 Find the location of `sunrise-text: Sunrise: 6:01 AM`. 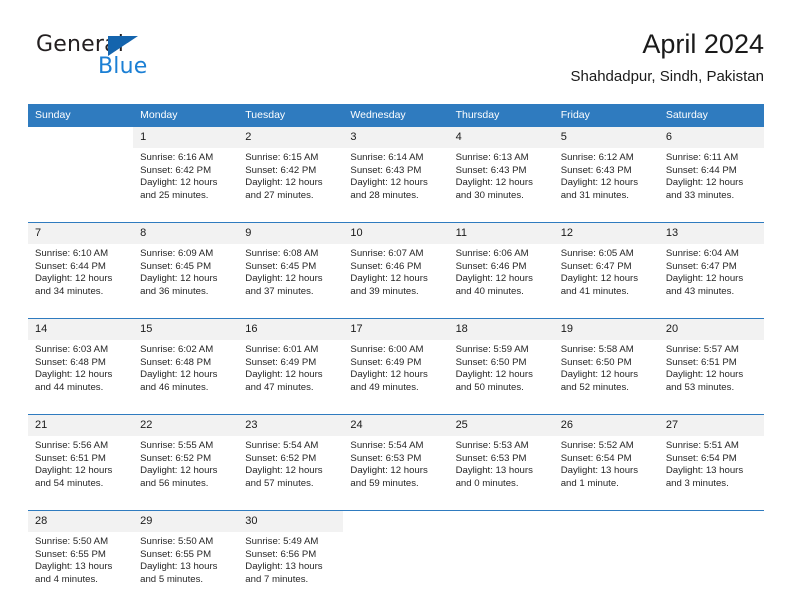

sunrise-text: Sunrise: 6:01 AM is located at coordinates (282, 349).